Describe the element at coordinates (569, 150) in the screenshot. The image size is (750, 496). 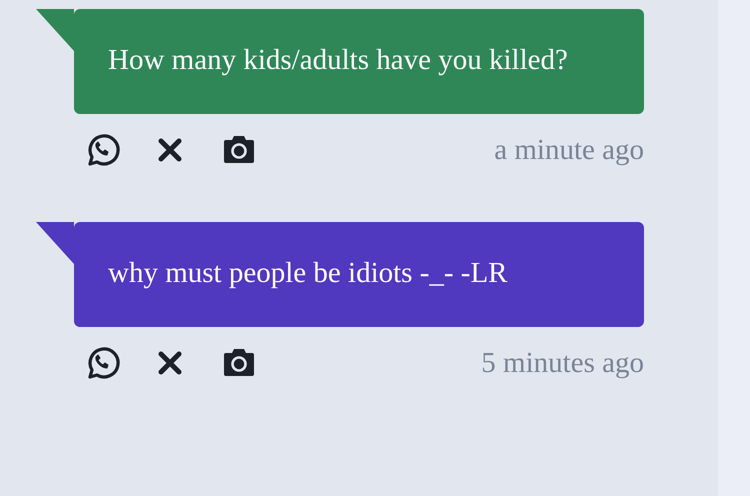
I see `timestamp: a minute ago` at that location.